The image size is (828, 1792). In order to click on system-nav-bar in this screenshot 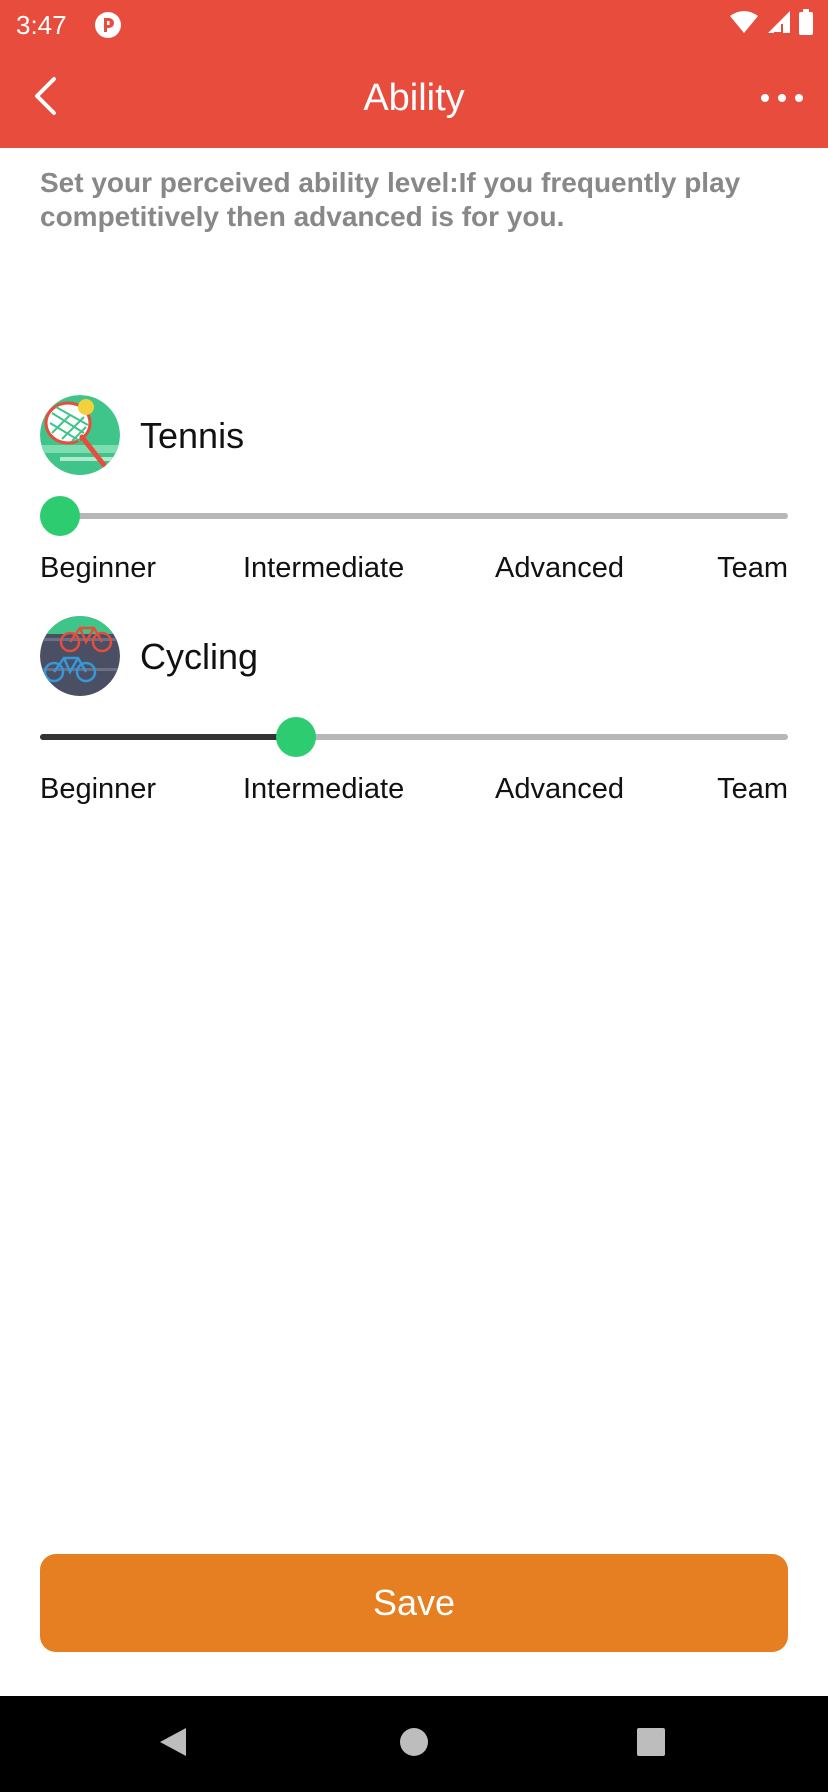, I will do `click(414, 1744)`.